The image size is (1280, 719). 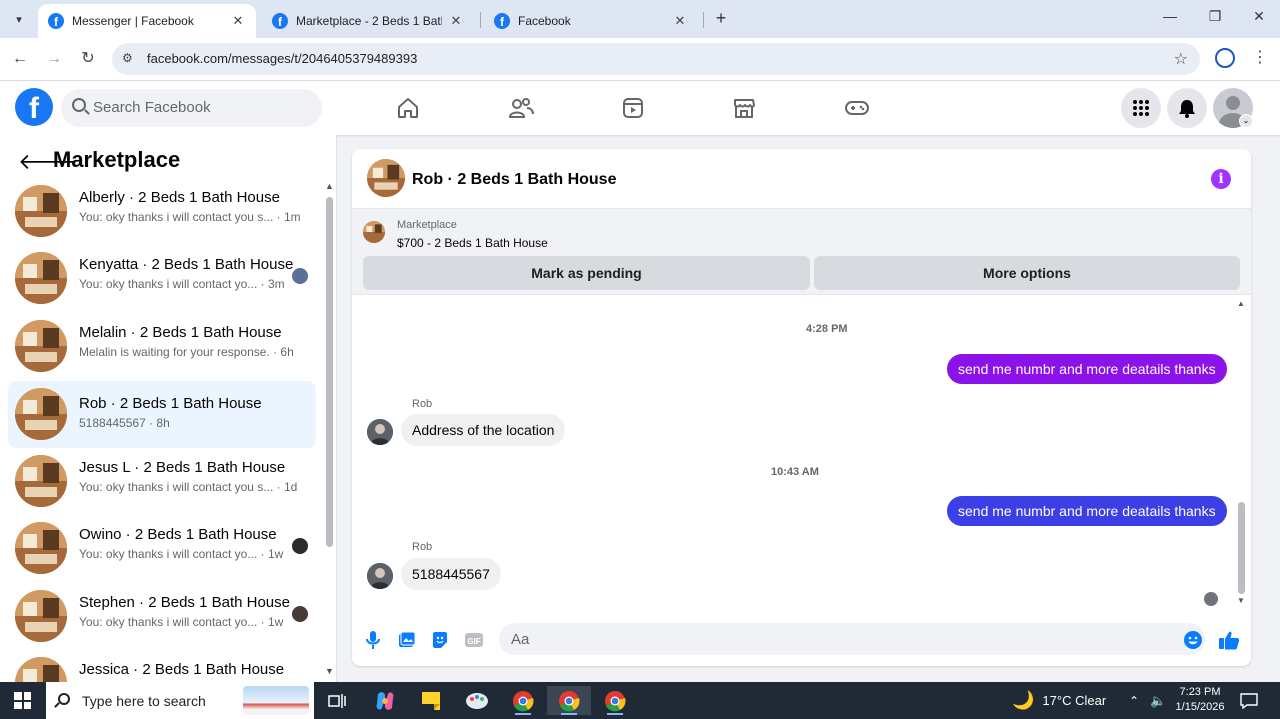 I want to click on sticky-notes-icon, so click(x=431, y=700).